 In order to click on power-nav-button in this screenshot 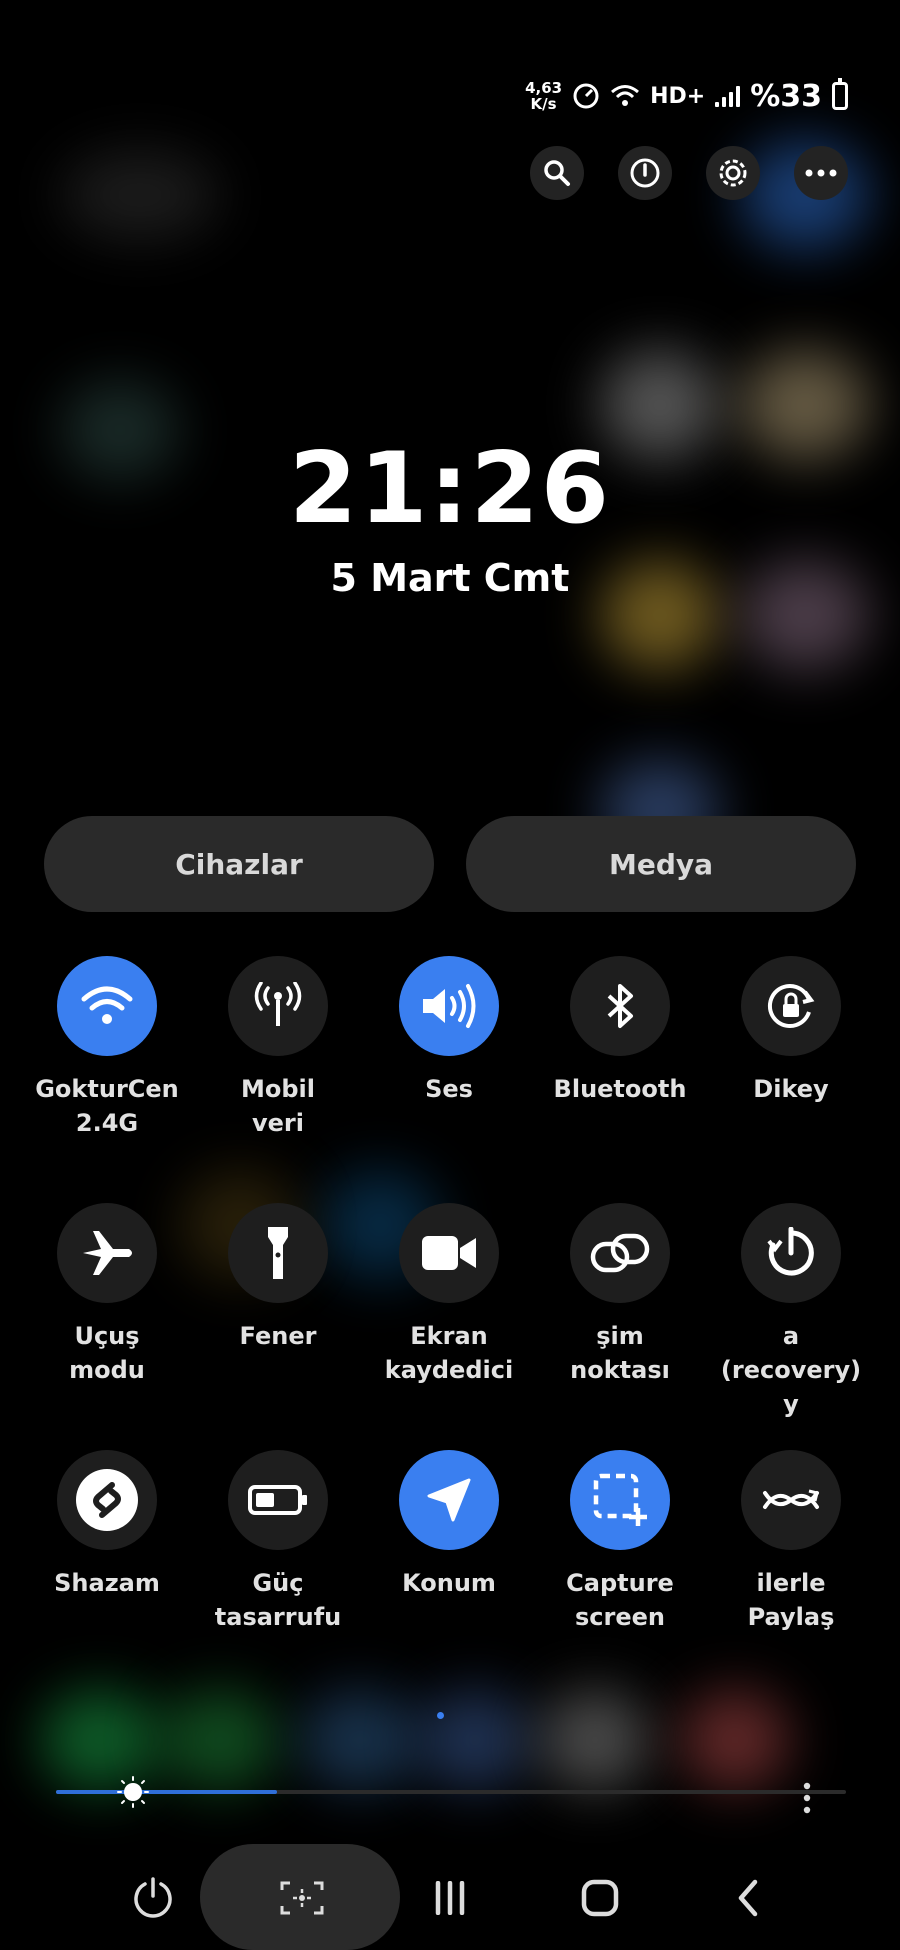, I will do `click(153, 1898)`.